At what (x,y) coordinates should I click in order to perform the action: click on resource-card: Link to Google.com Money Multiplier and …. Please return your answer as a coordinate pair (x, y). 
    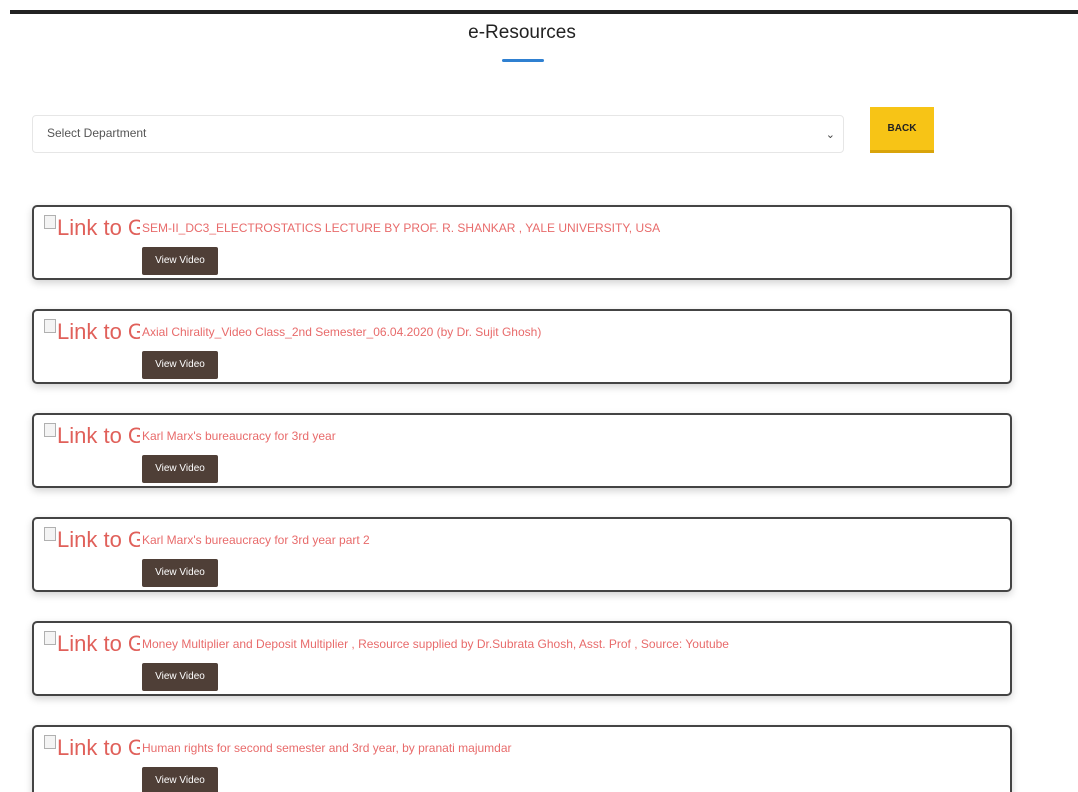
    Looking at the image, I should click on (522, 658).